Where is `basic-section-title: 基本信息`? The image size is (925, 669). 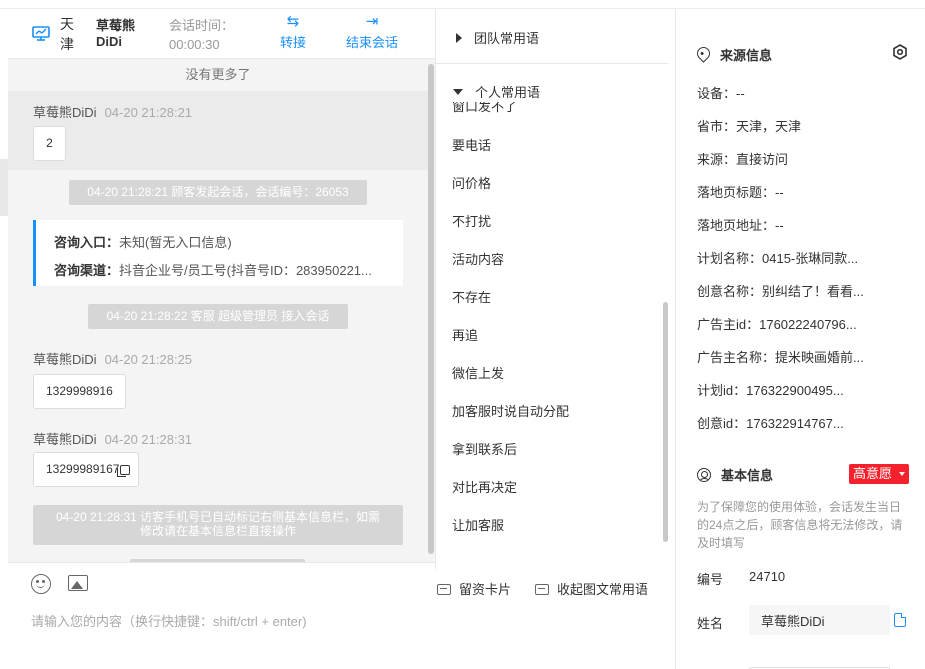
basic-section-title: 基本信息 is located at coordinates (735, 474).